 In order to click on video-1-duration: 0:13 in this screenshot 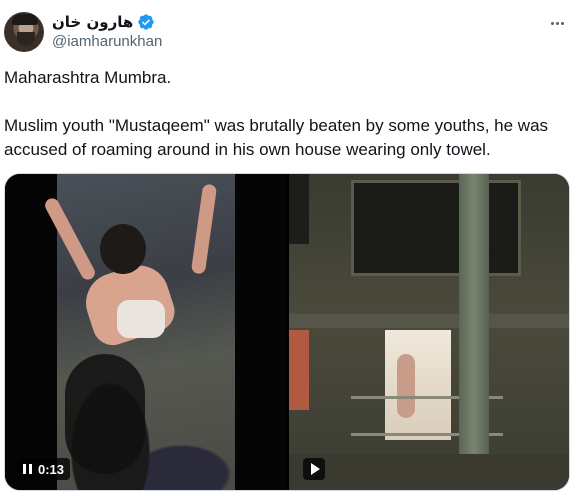, I will do `click(51, 469)`.